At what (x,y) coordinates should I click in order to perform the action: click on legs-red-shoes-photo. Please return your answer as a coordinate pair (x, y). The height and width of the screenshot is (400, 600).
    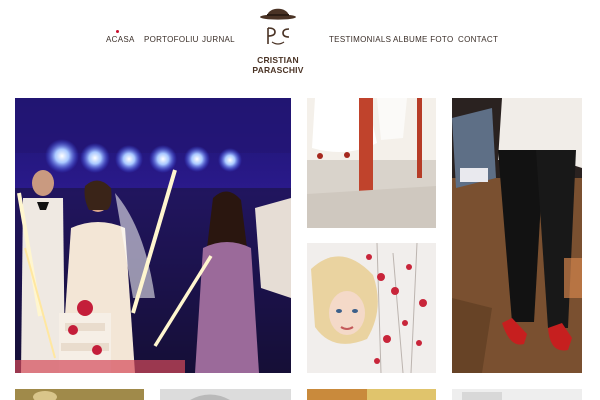
    Looking at the image, I should click on (517, 235).